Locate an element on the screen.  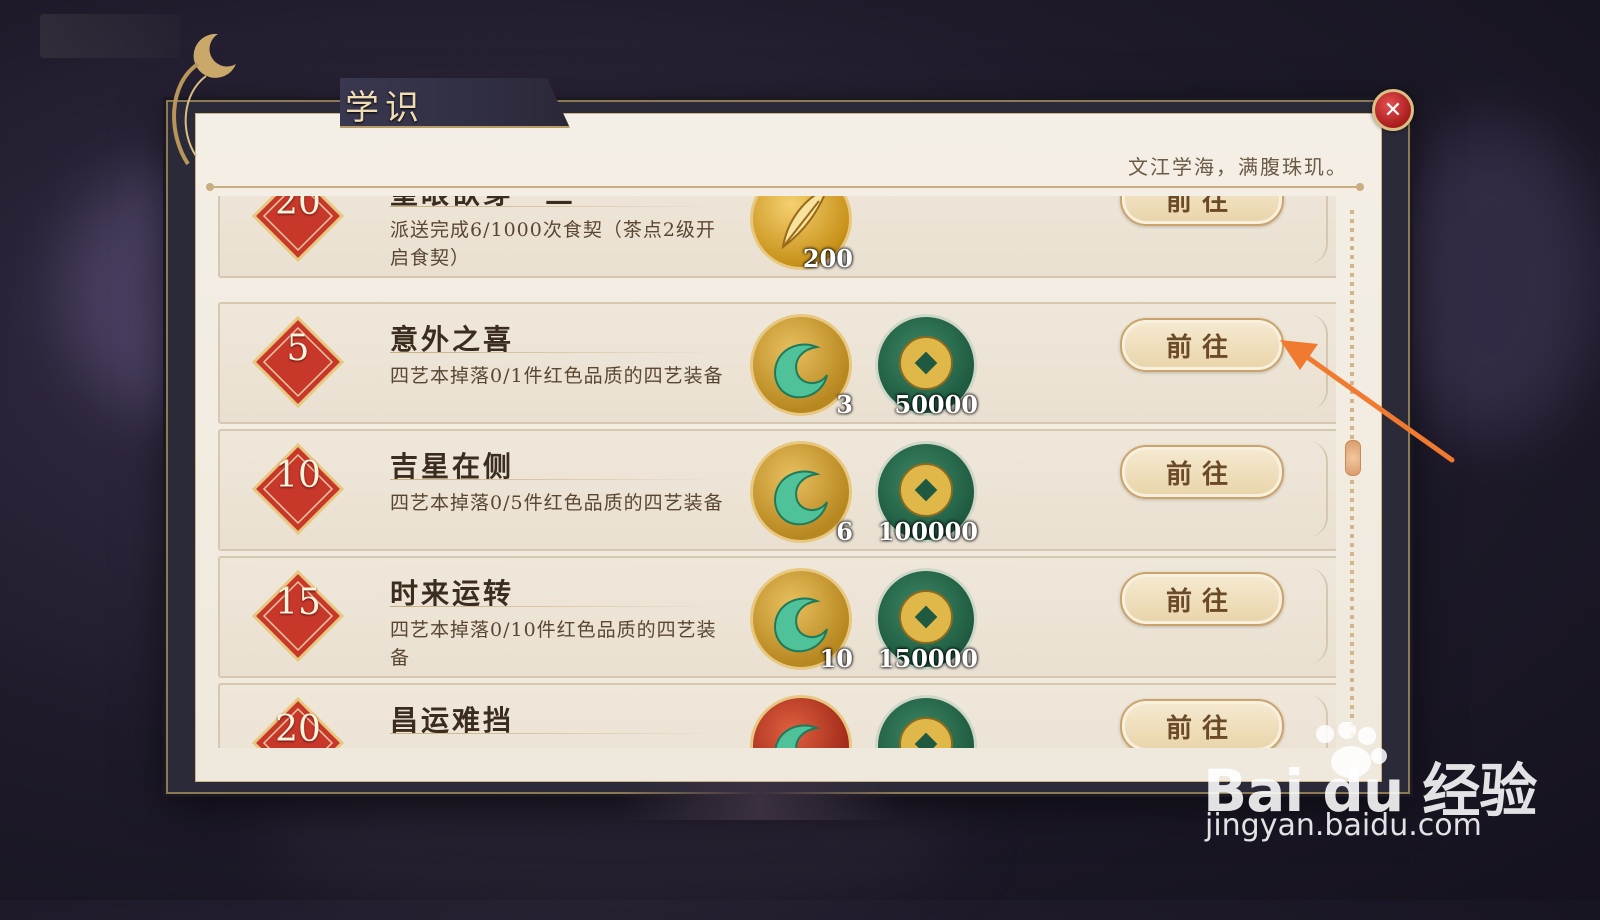
achievement-description: 四艺本掉落0/1件红色品质的四艺装备 is located at coordinates (557, 376).